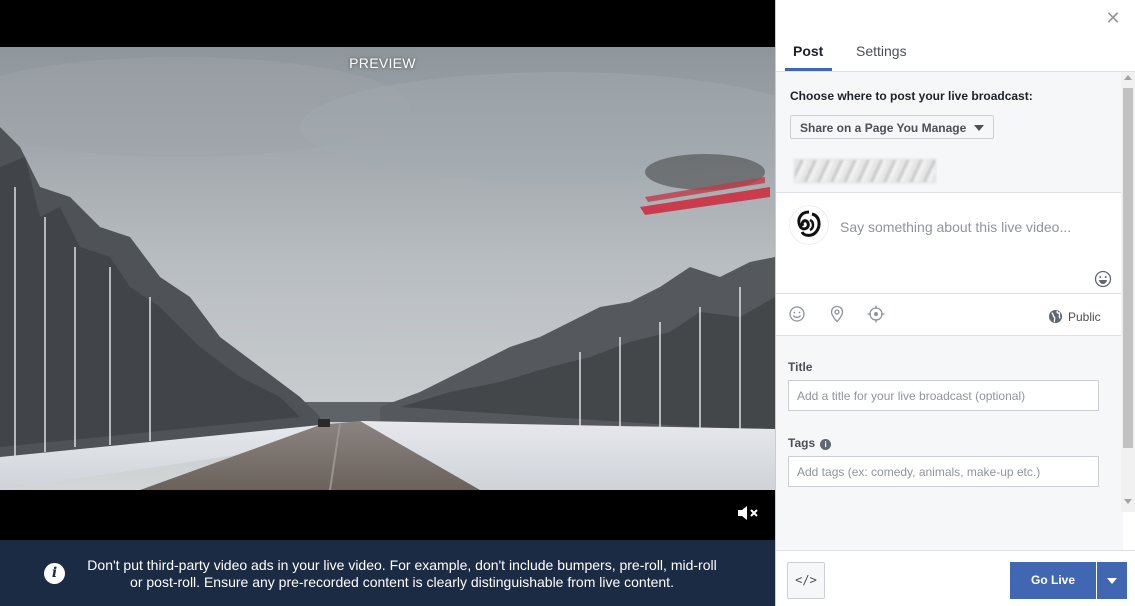 This screenshot has height=606, width=1135. I want to click on feeling-icon, so click(797, 314).